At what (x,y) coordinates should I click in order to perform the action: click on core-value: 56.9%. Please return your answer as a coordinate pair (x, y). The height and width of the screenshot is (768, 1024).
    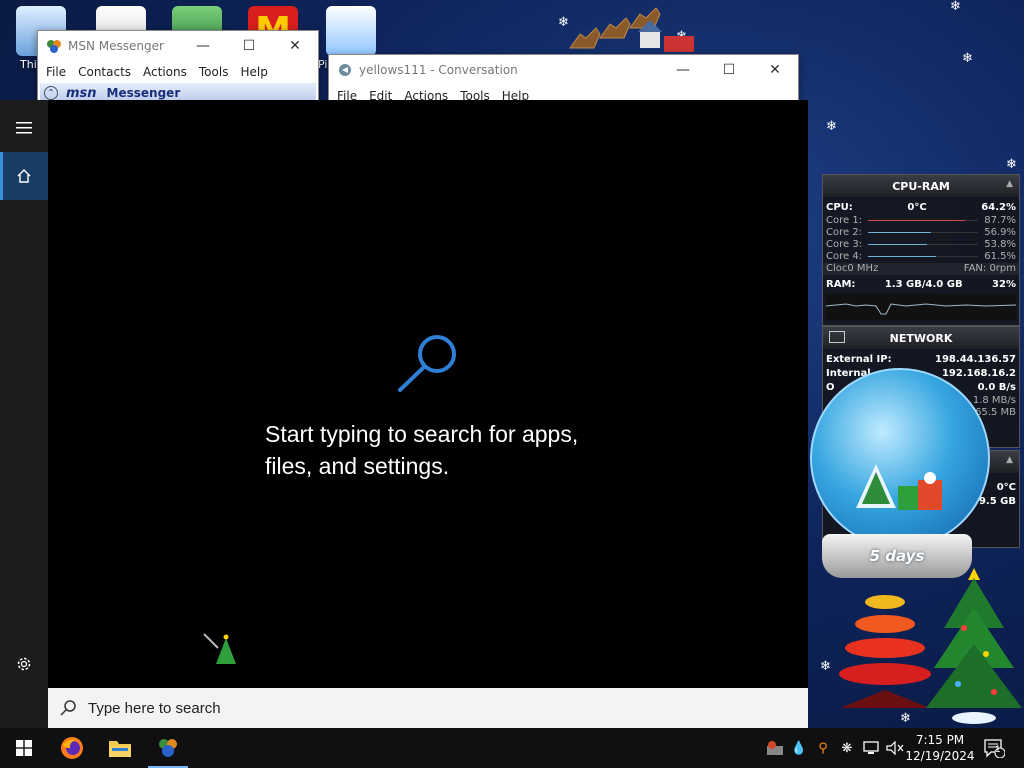
    Looking at the image, I should click on (1000, 232).